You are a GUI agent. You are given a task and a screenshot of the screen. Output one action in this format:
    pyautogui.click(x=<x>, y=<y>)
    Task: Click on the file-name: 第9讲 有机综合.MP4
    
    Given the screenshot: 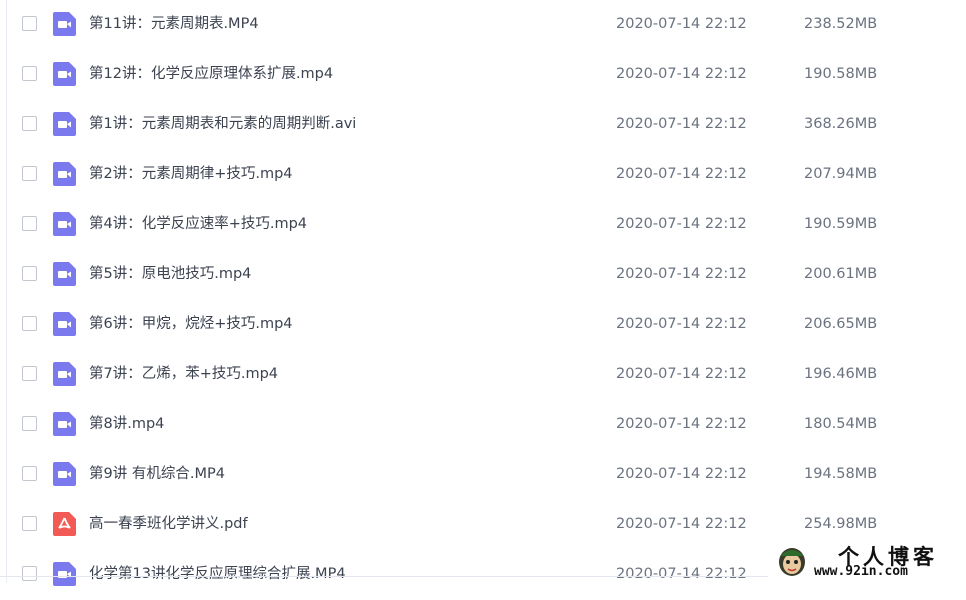 What is the action you would take?
    pyautogui.click(x=157, y=474)
    